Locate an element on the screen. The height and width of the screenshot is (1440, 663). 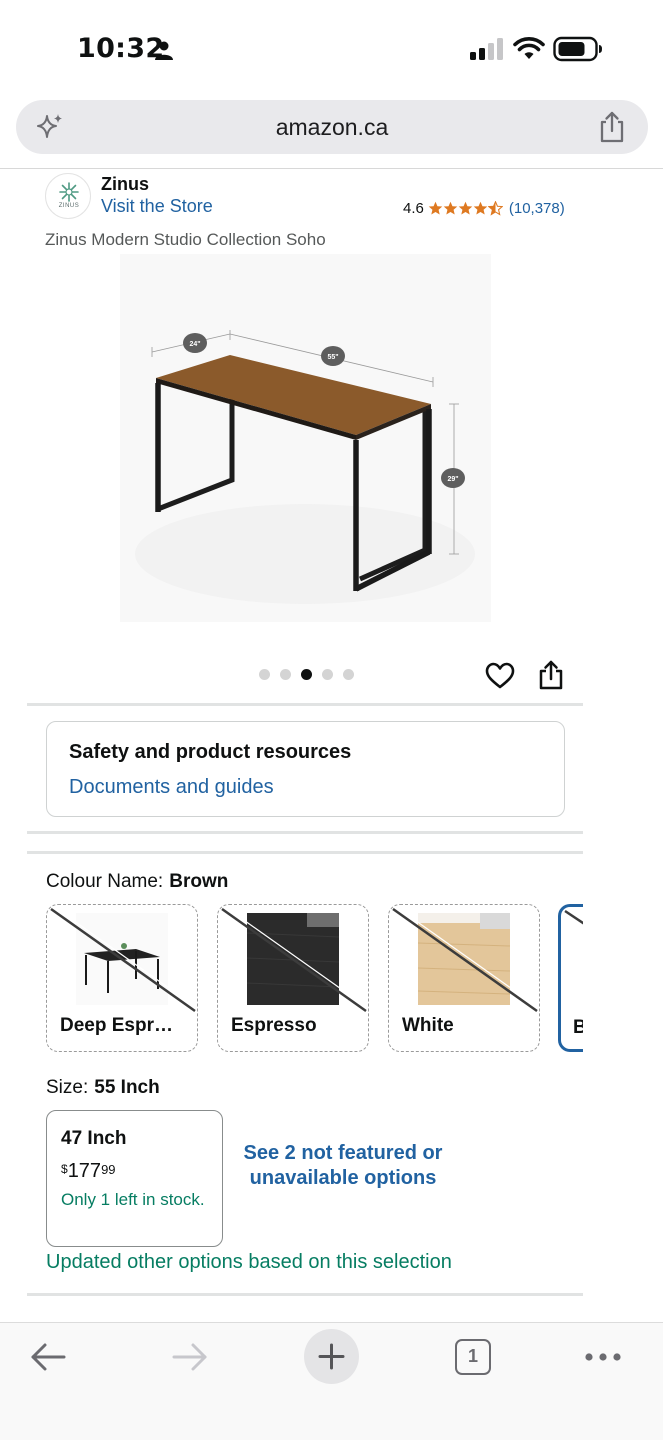
rating-summary: 4.6 (10,378) is located at coordinates (484, 208).